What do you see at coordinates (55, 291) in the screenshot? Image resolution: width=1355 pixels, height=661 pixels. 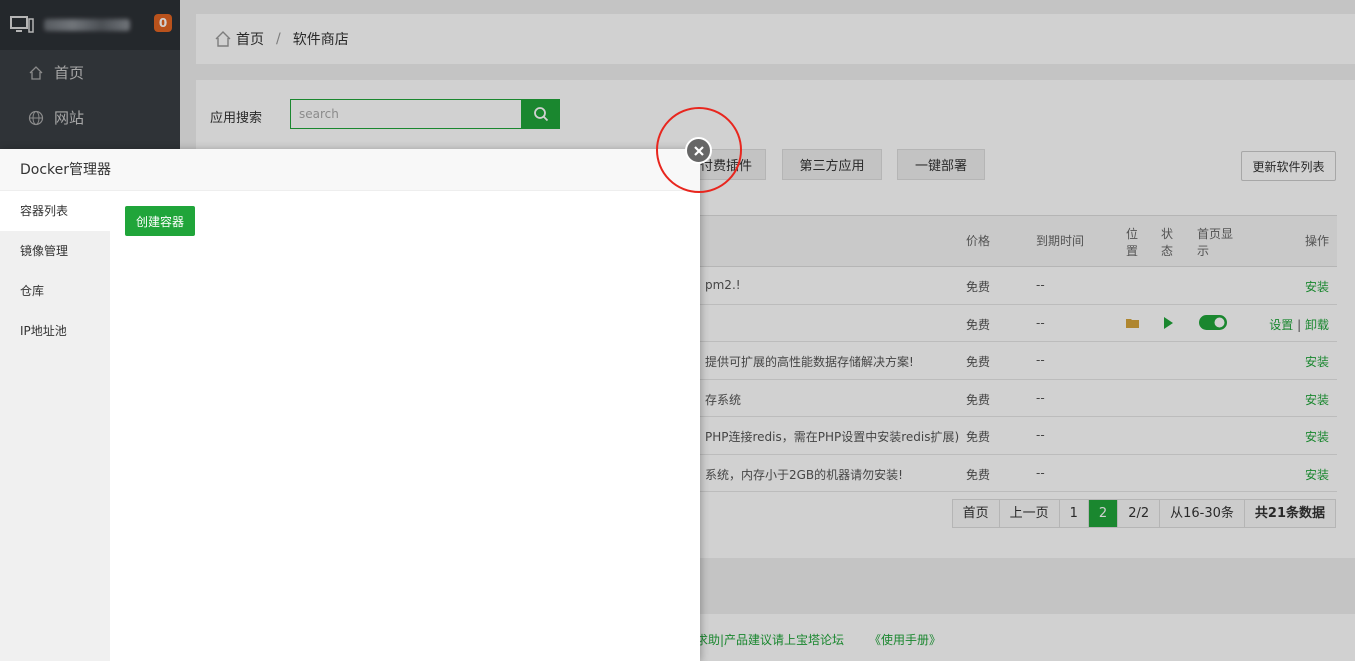 I see `nav-repository: 仓库` at bounding box center [55, 291].